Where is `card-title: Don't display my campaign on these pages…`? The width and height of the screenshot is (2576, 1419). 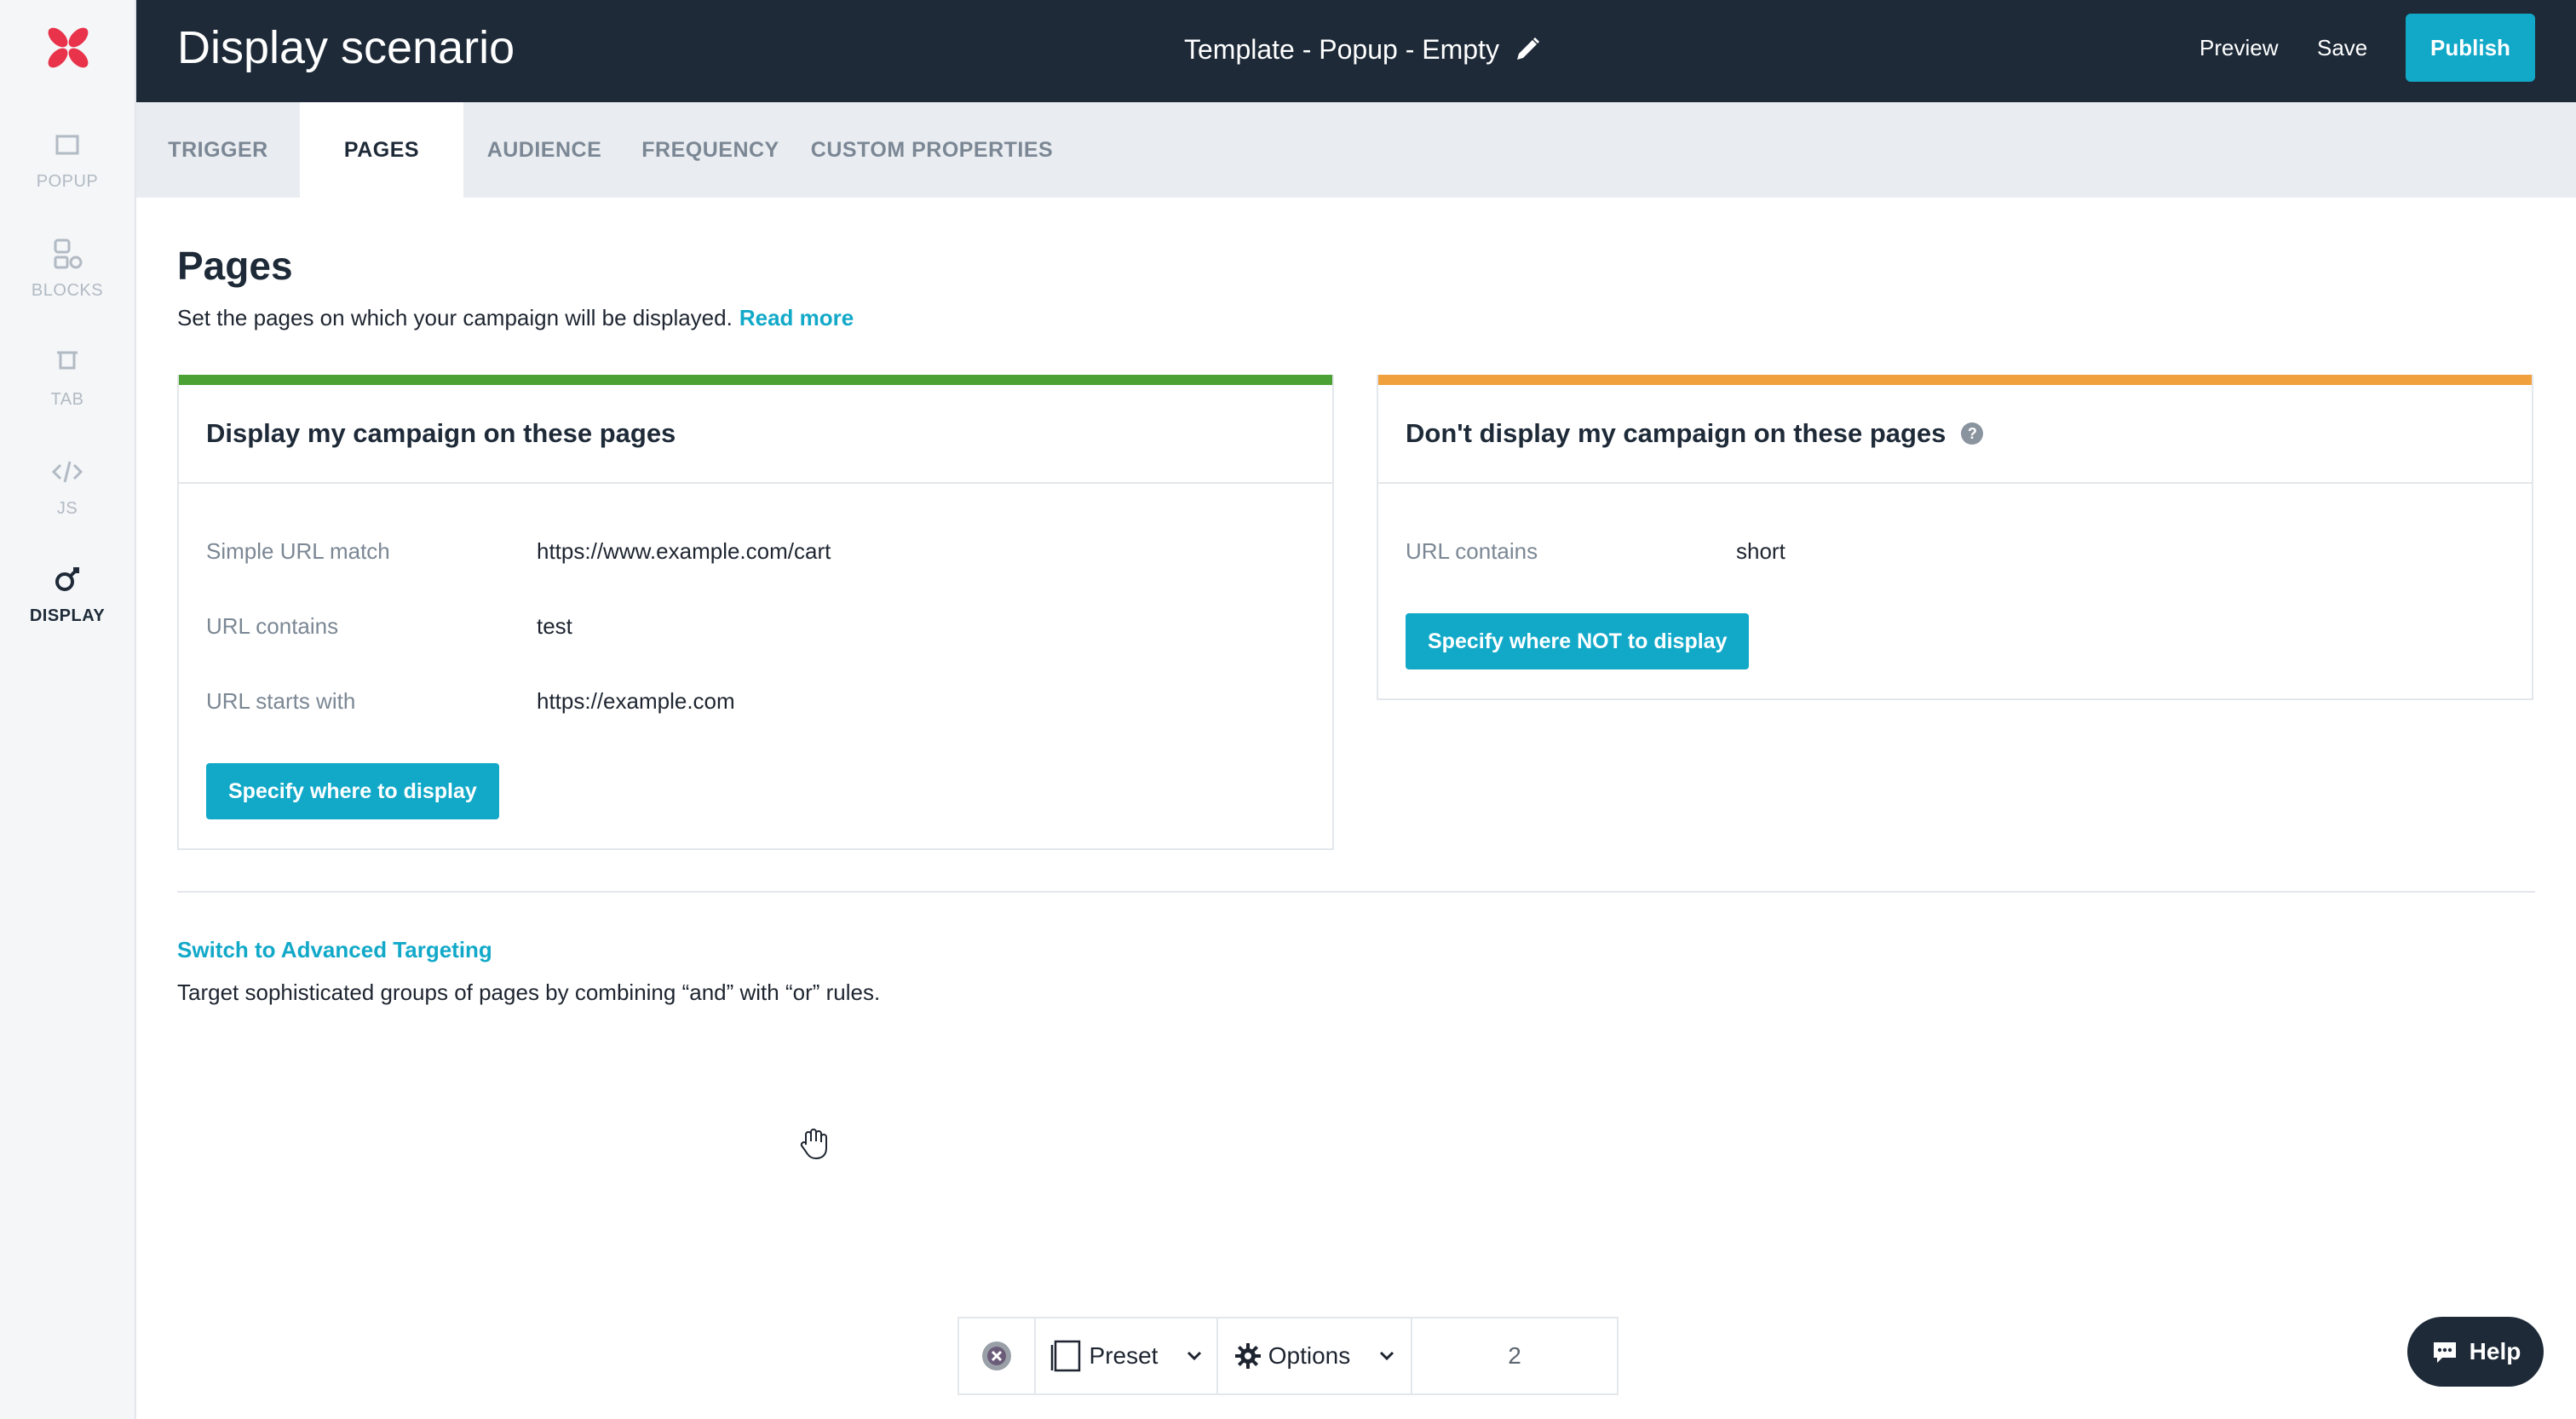
card-title: Don't display my campaign on these pages… is located at coordinates (1955, 435).